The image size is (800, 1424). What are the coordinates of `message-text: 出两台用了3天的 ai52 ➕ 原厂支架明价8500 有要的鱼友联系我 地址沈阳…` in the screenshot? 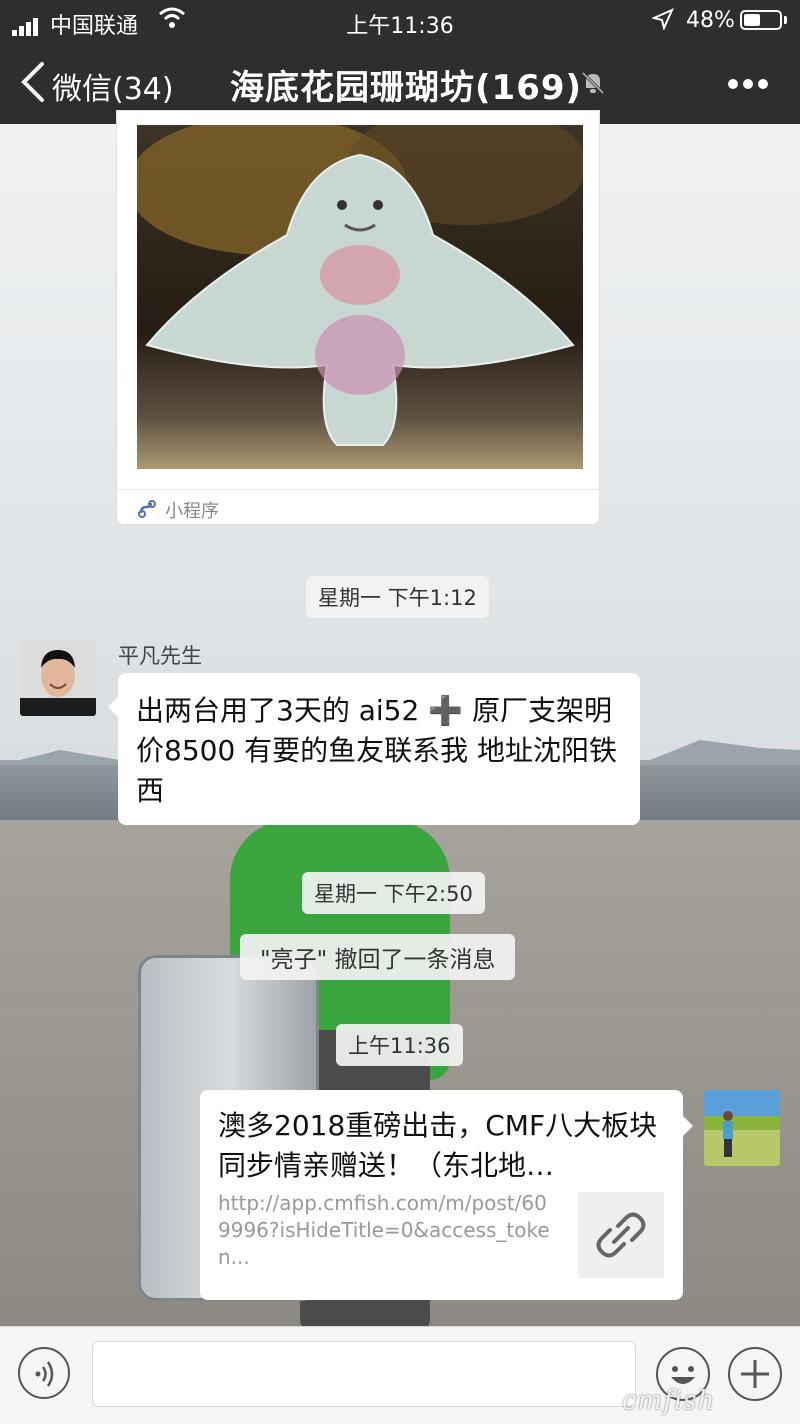 It's located at (377, 750).